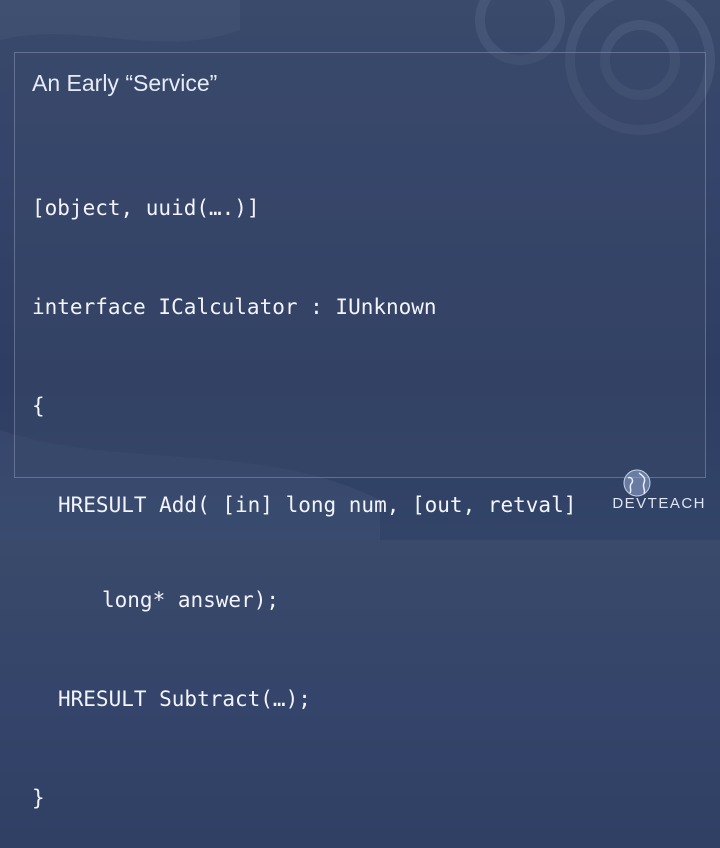 Image resolution: width=720 pixels, height=848 pixels. Describe the element at coordinates (38, 798) in the screenshot. I see `code-line-close-brace: }` at that location.